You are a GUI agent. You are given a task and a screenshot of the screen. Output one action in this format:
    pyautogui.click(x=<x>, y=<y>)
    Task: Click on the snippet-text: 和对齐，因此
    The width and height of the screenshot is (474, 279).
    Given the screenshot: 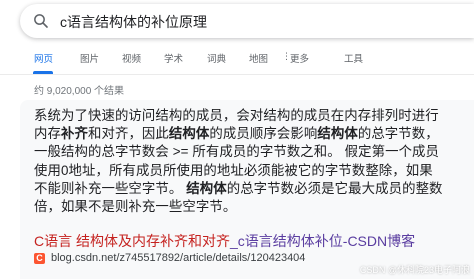 What is the action you would take?
    pyautogui.click(x=128, y=134)
    